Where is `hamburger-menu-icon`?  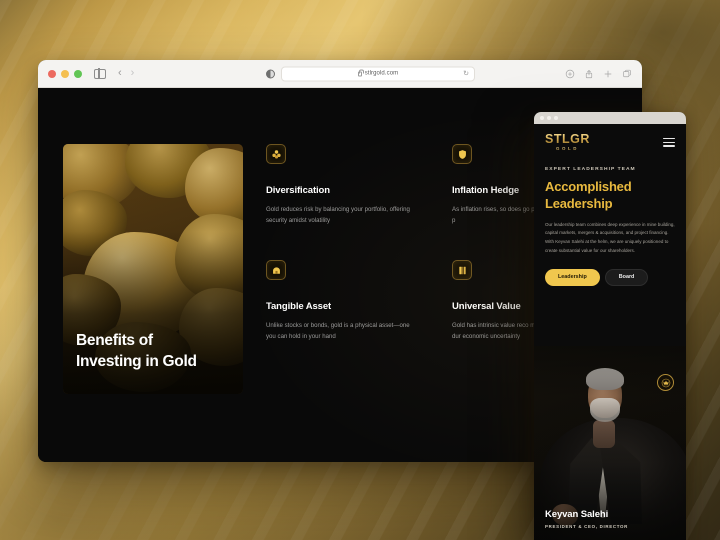
hamburger-menu-icon is located at coordinates (669, 142).